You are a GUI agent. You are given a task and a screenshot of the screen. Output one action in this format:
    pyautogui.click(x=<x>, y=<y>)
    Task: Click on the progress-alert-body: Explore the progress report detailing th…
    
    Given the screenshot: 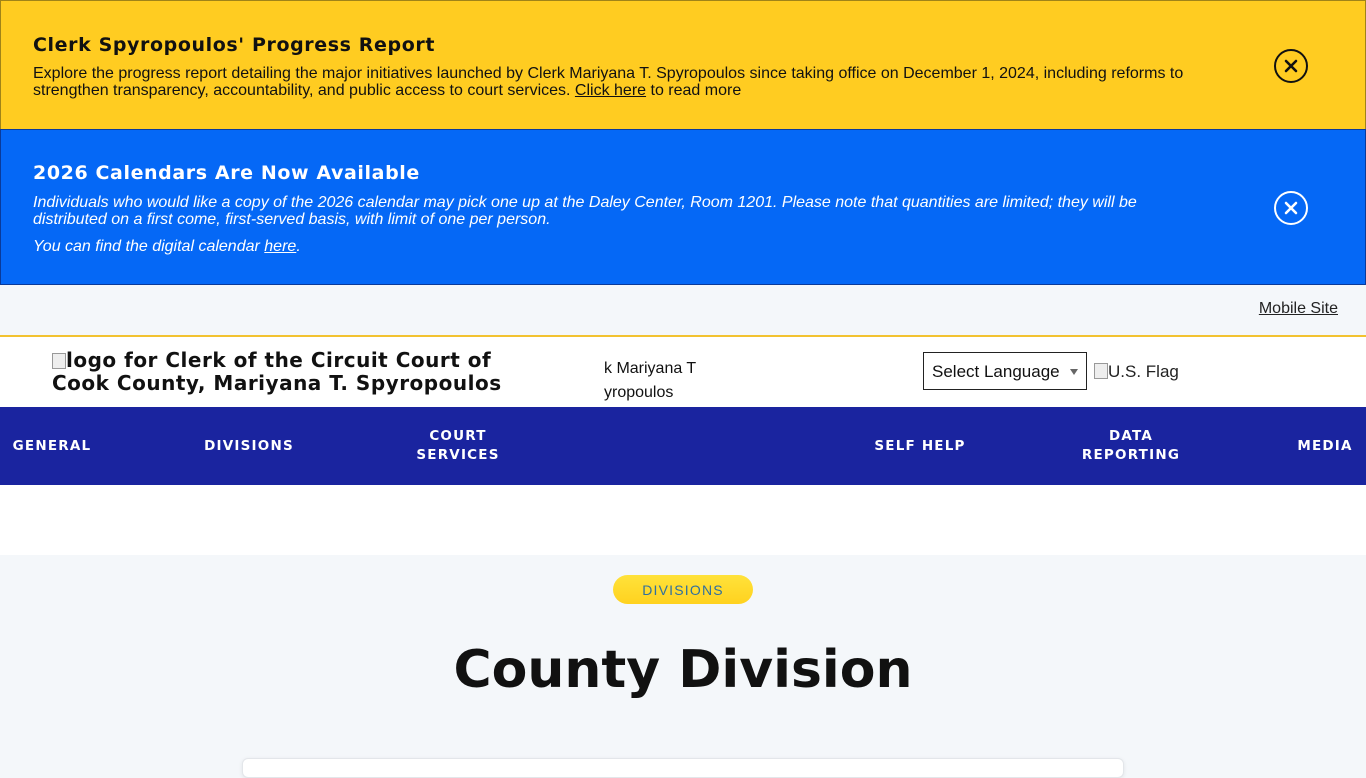 What is the action you would take?
    pyautogui.click(x=623, y=82)
    